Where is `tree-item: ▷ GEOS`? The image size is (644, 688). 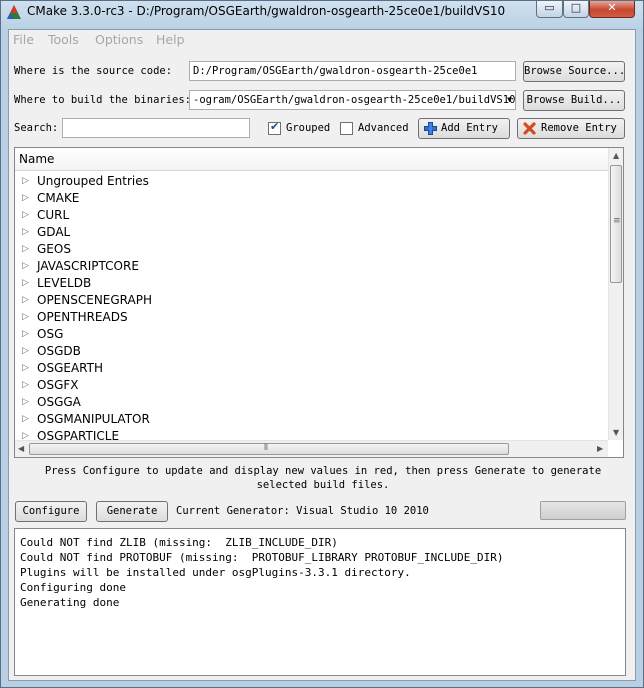
tree-item: ▷ GEOS is located at coordinates (311, 249).